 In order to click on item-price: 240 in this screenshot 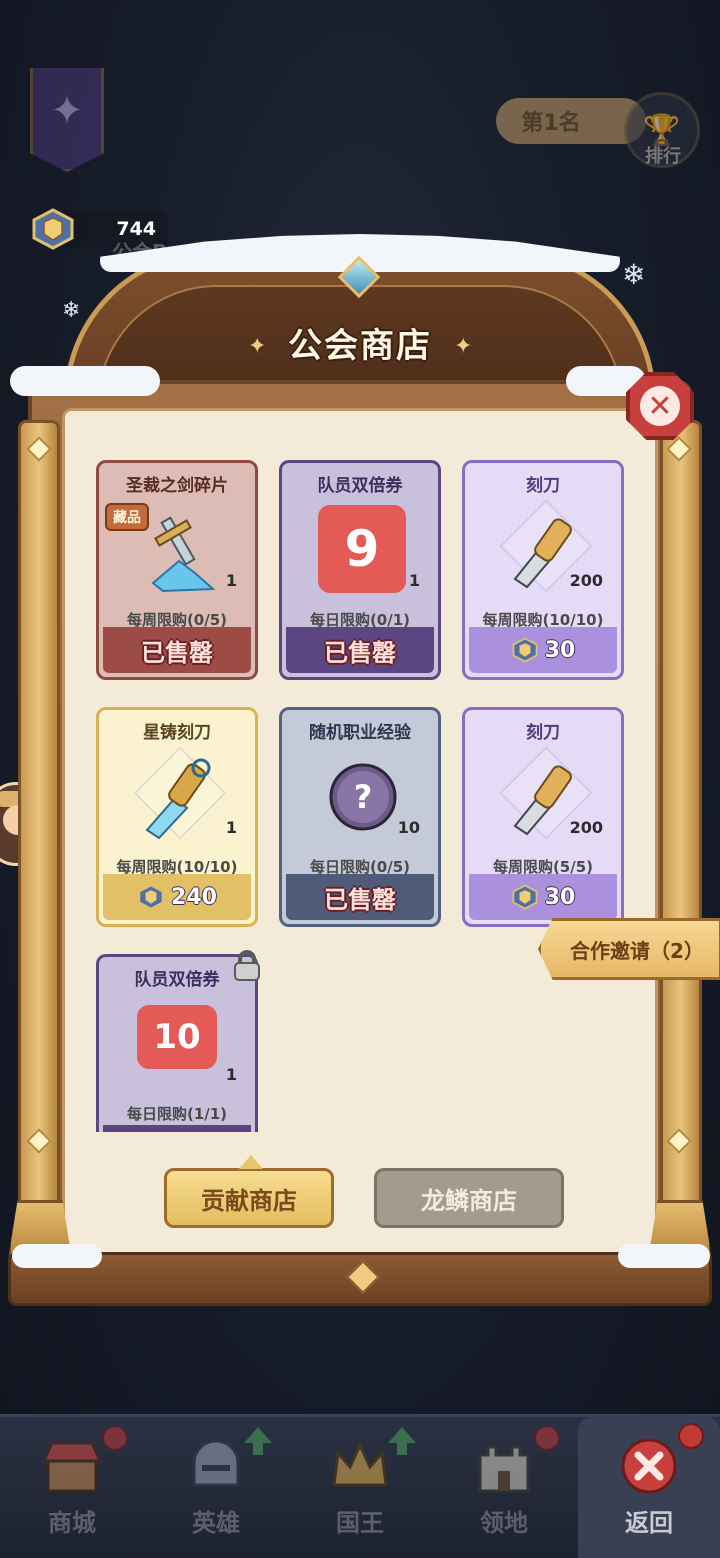, I will do `click(194, 897)`.